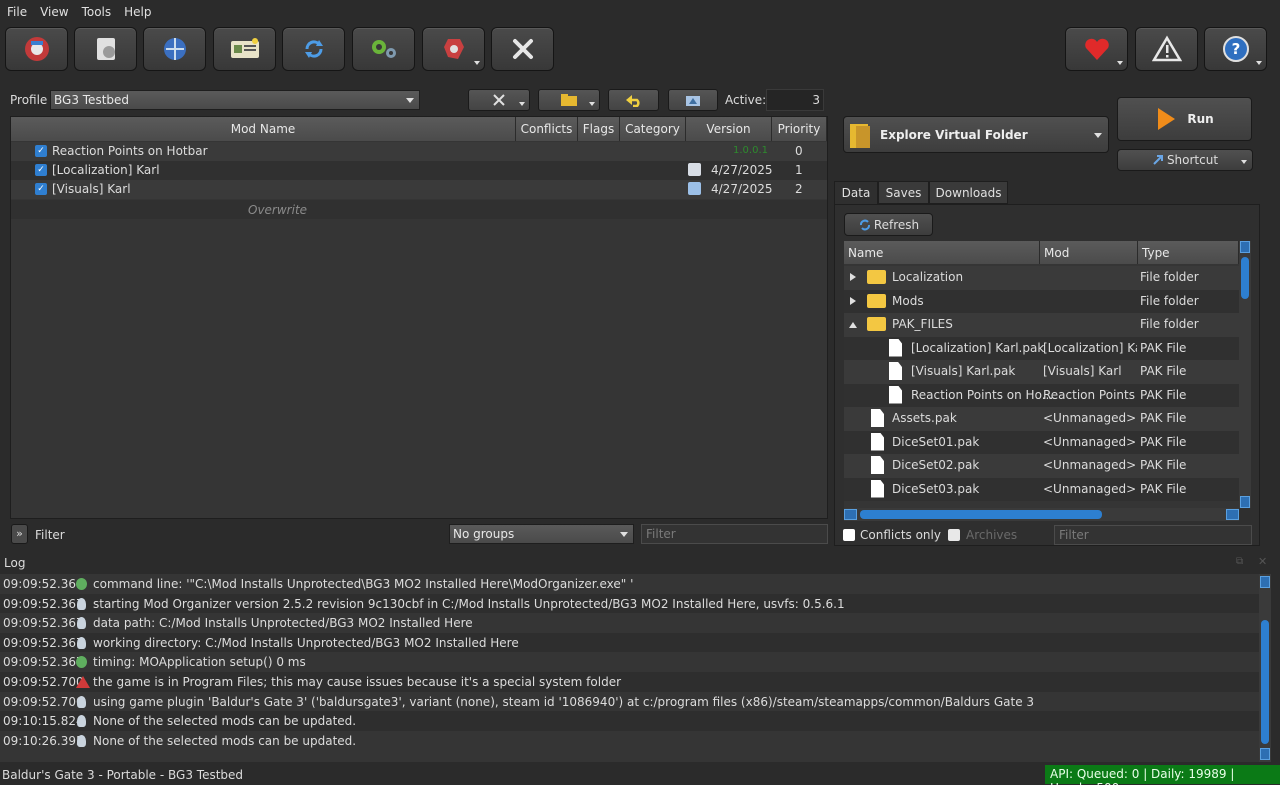 This screenshot has height=785, width=1280. I want to click on header-category: Category, so click(653, 129).